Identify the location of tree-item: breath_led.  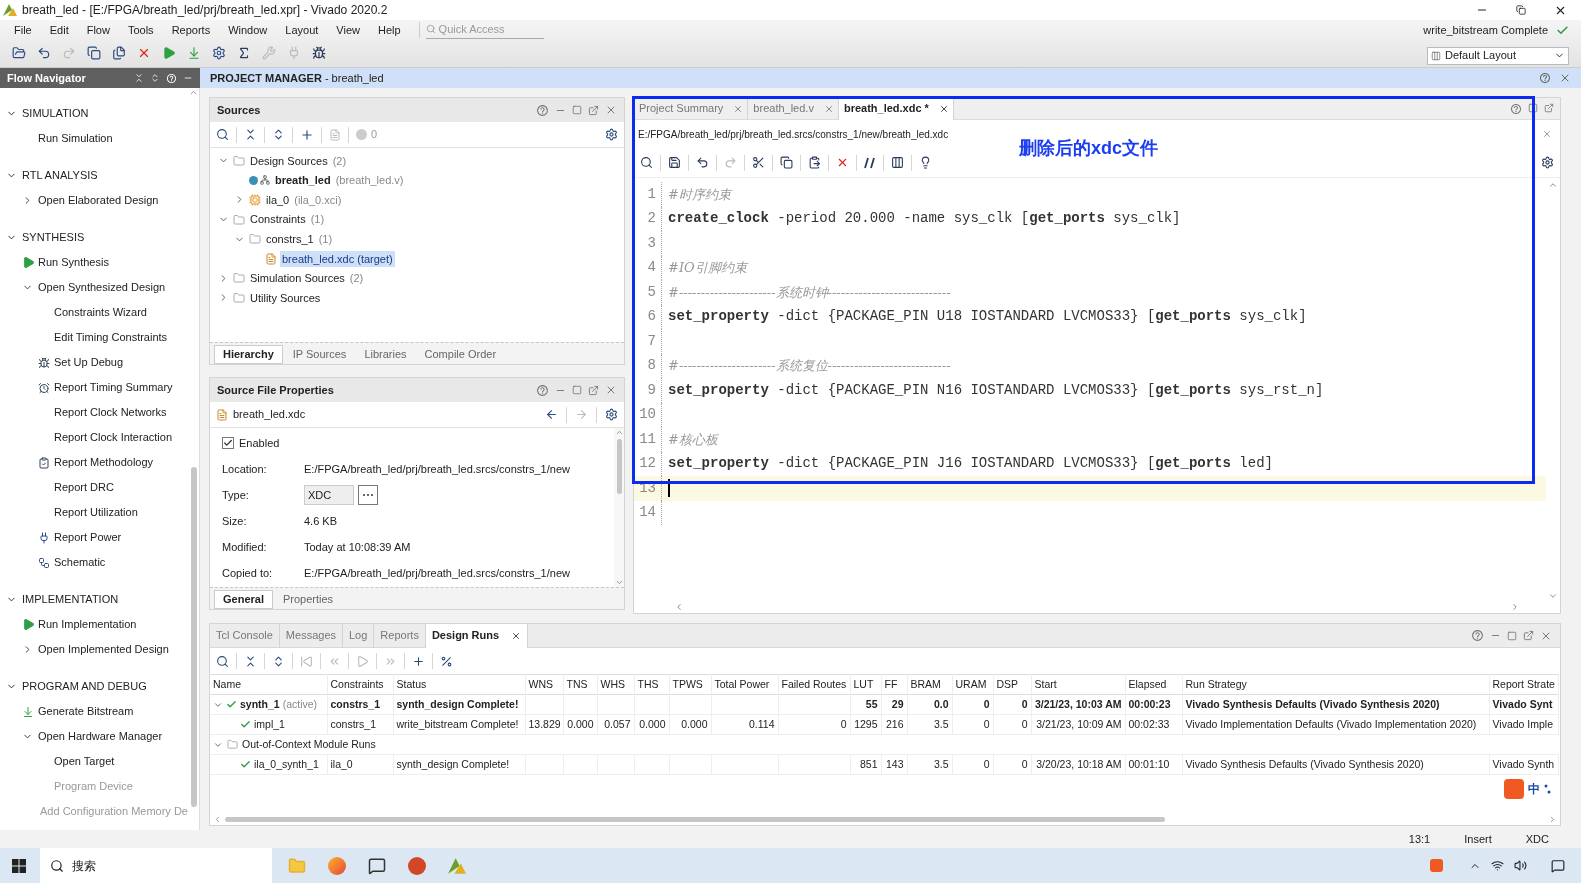
(303, 180).